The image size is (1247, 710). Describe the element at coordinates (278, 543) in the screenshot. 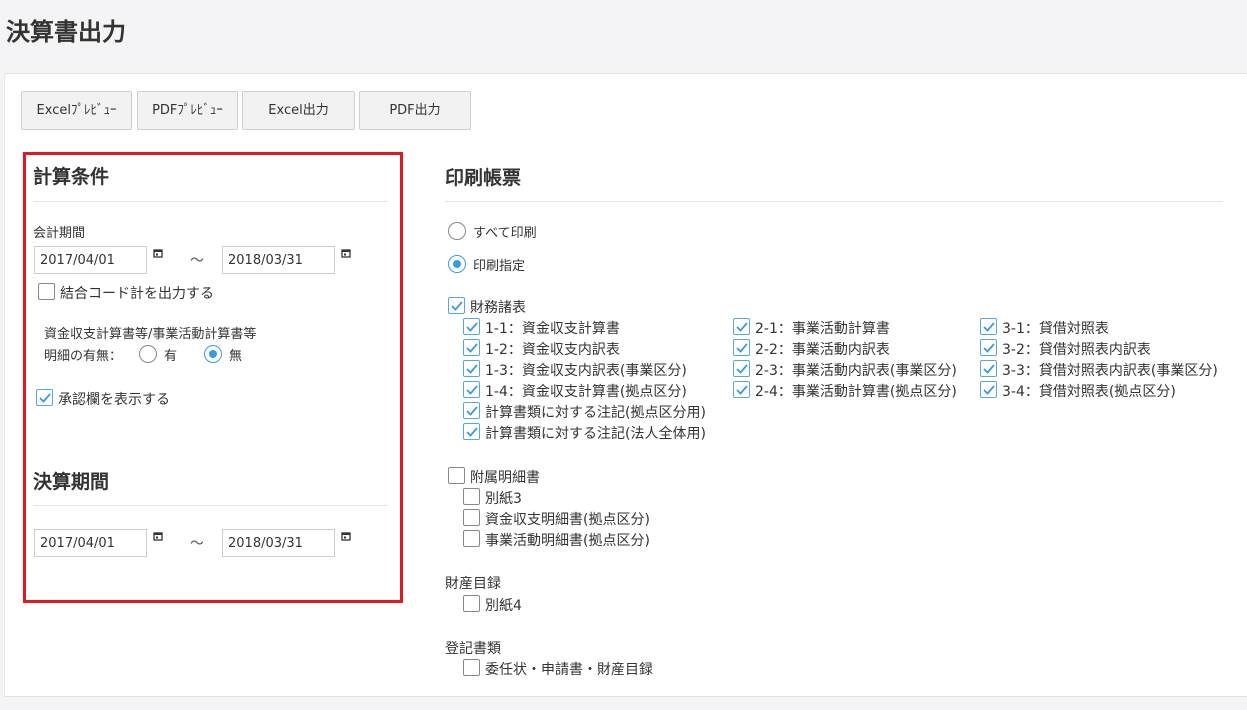

I see `settlement-end-date-input` at that location.